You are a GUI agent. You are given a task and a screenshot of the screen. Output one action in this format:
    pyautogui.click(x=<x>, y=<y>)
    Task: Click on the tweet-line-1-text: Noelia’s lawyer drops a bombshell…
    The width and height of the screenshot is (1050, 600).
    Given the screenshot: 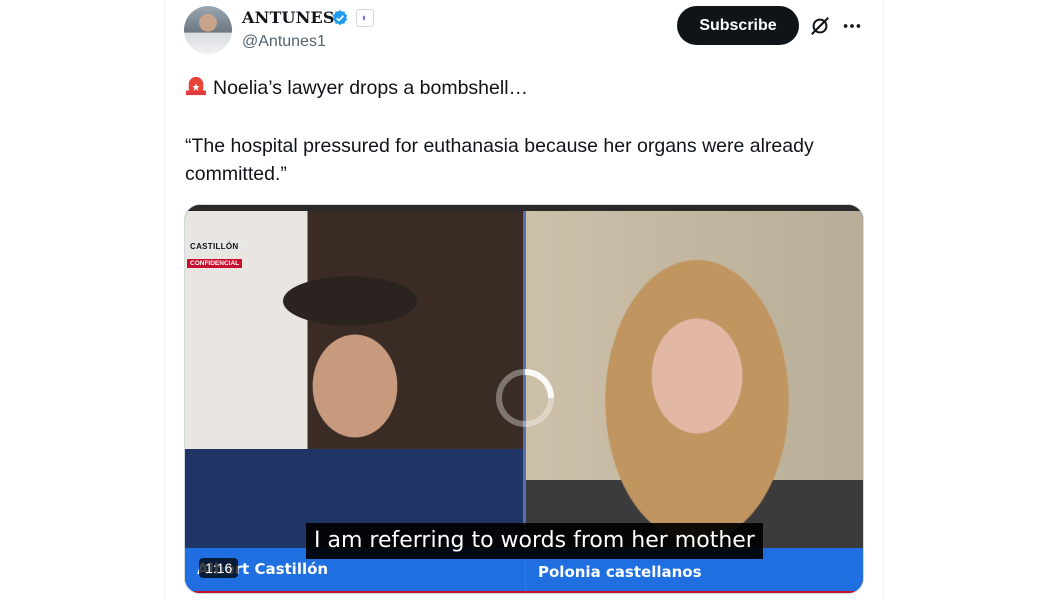 What is the action you would take?
    pyautogui.click(x=371, y=88)
    